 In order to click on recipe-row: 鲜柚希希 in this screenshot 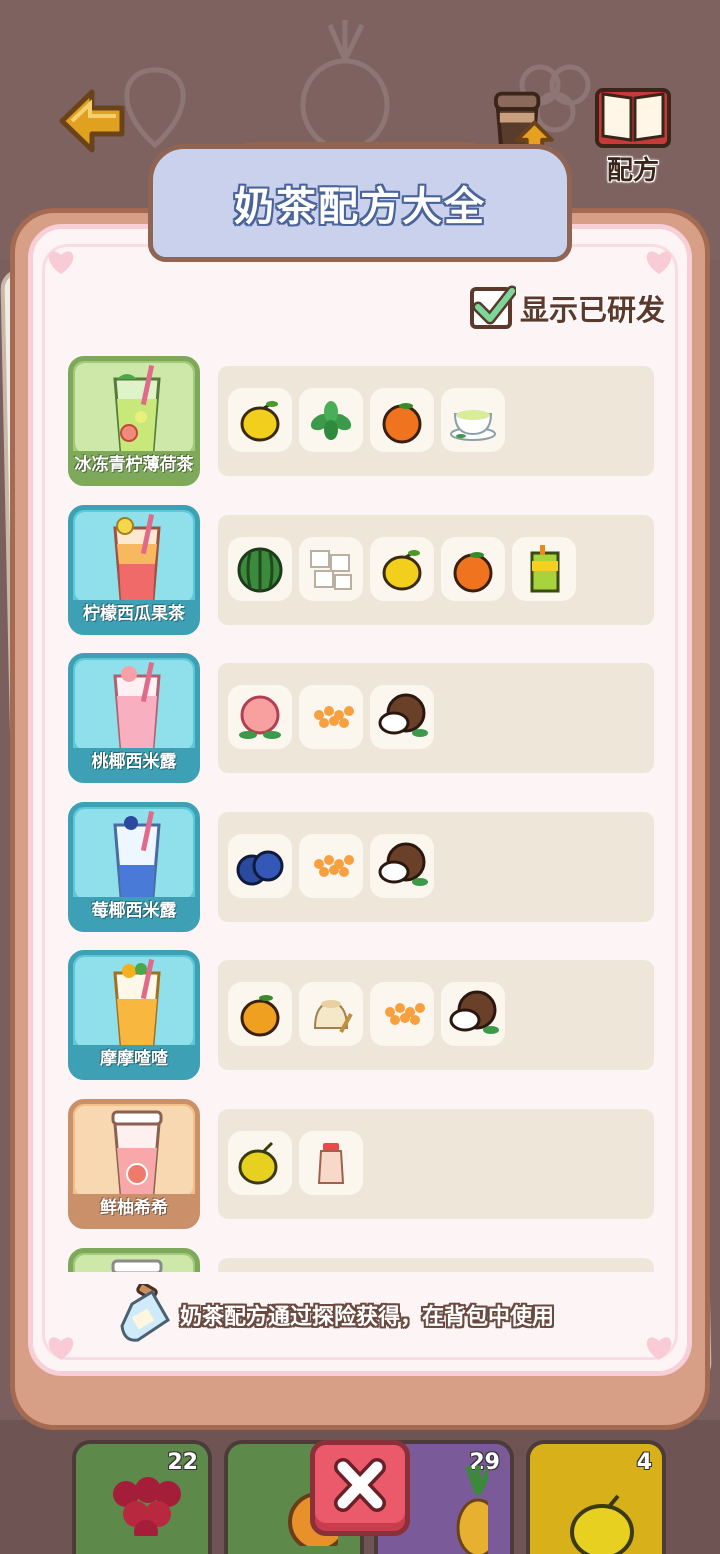, I will do `click(364, 1165)`.